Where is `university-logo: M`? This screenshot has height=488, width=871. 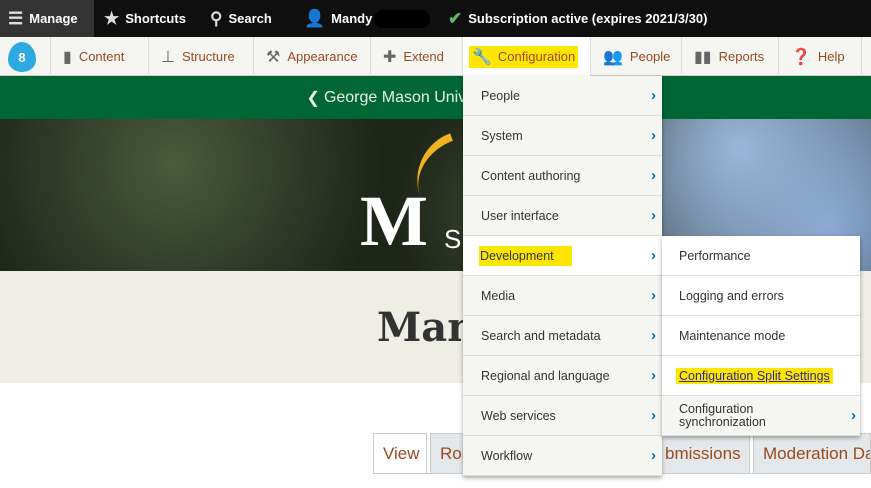
university-logo: M is located at coordinates (394, 221).